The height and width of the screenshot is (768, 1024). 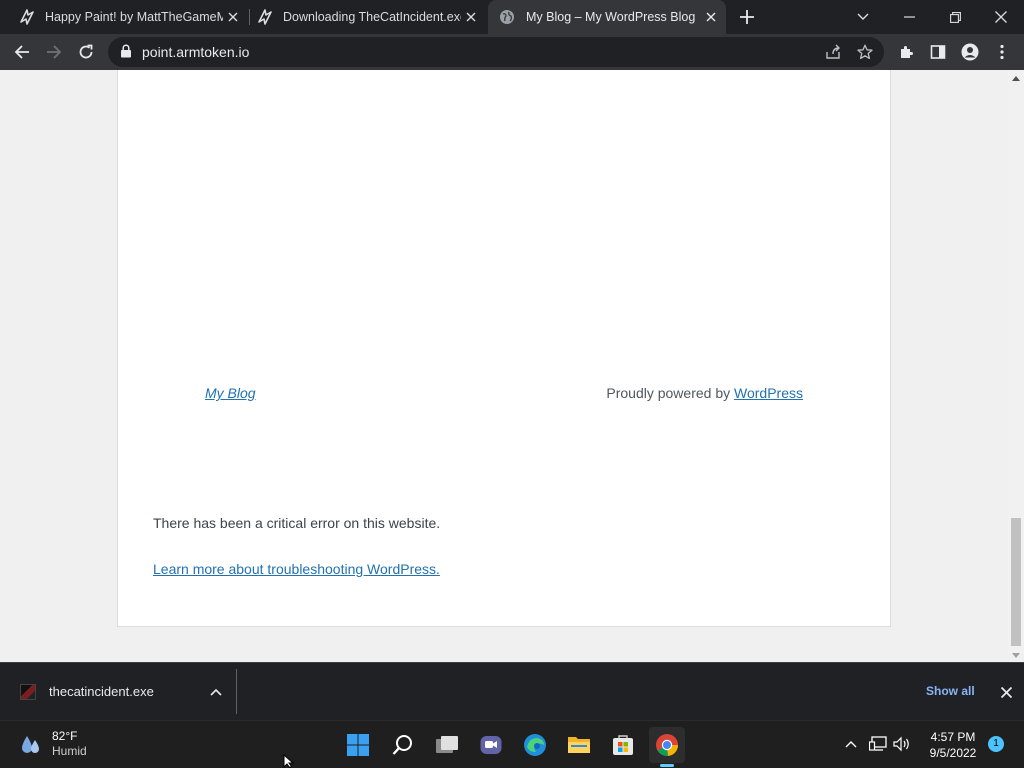 I want to click on edge-browser-icon, so click(x=535, y=745).